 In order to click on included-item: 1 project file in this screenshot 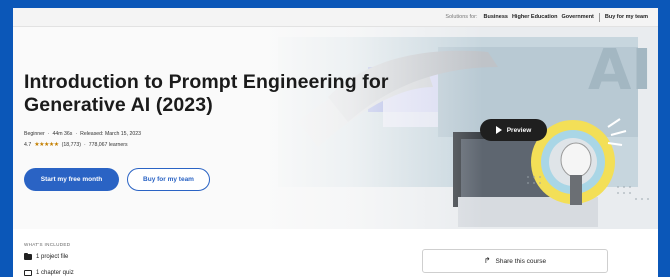, I will do `click(46, 256)`.